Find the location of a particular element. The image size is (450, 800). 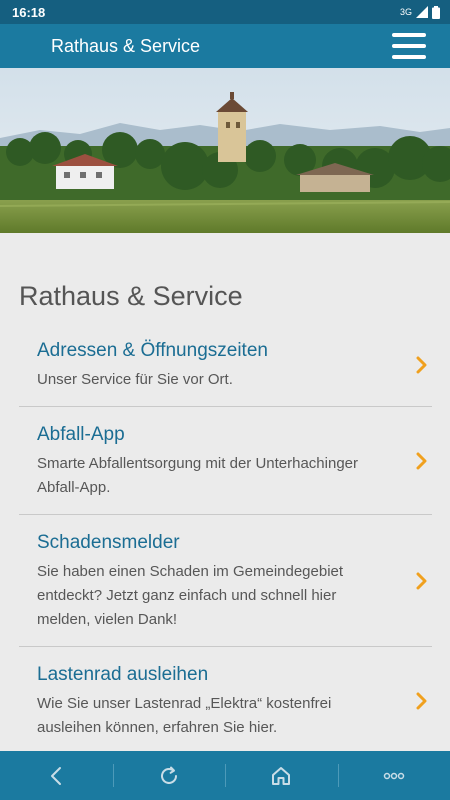

list-item-title: Lastenrad ausleihen is located at coordinates (123, 674).